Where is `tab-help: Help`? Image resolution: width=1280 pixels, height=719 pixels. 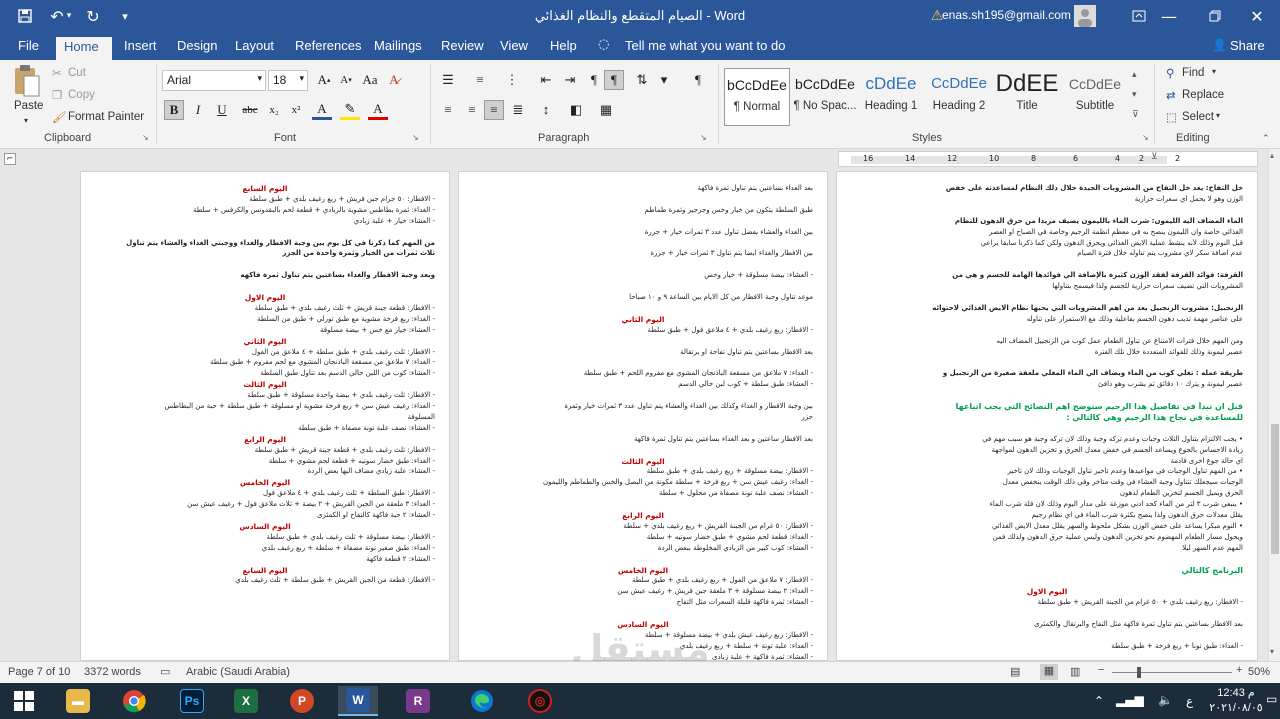 tab-help: Help is located at coordinates (563, 48).